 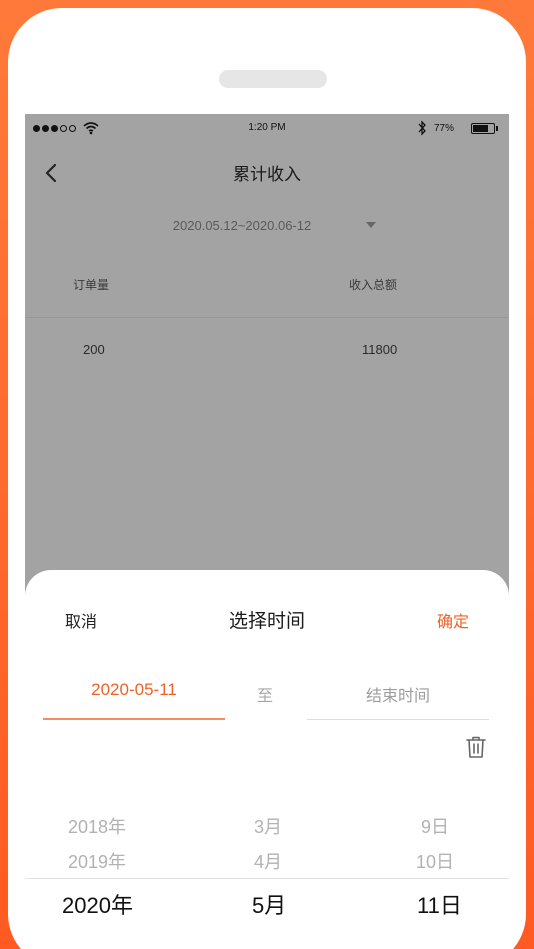 I want to click on income-value: 11800, so click(x=380, y=349).